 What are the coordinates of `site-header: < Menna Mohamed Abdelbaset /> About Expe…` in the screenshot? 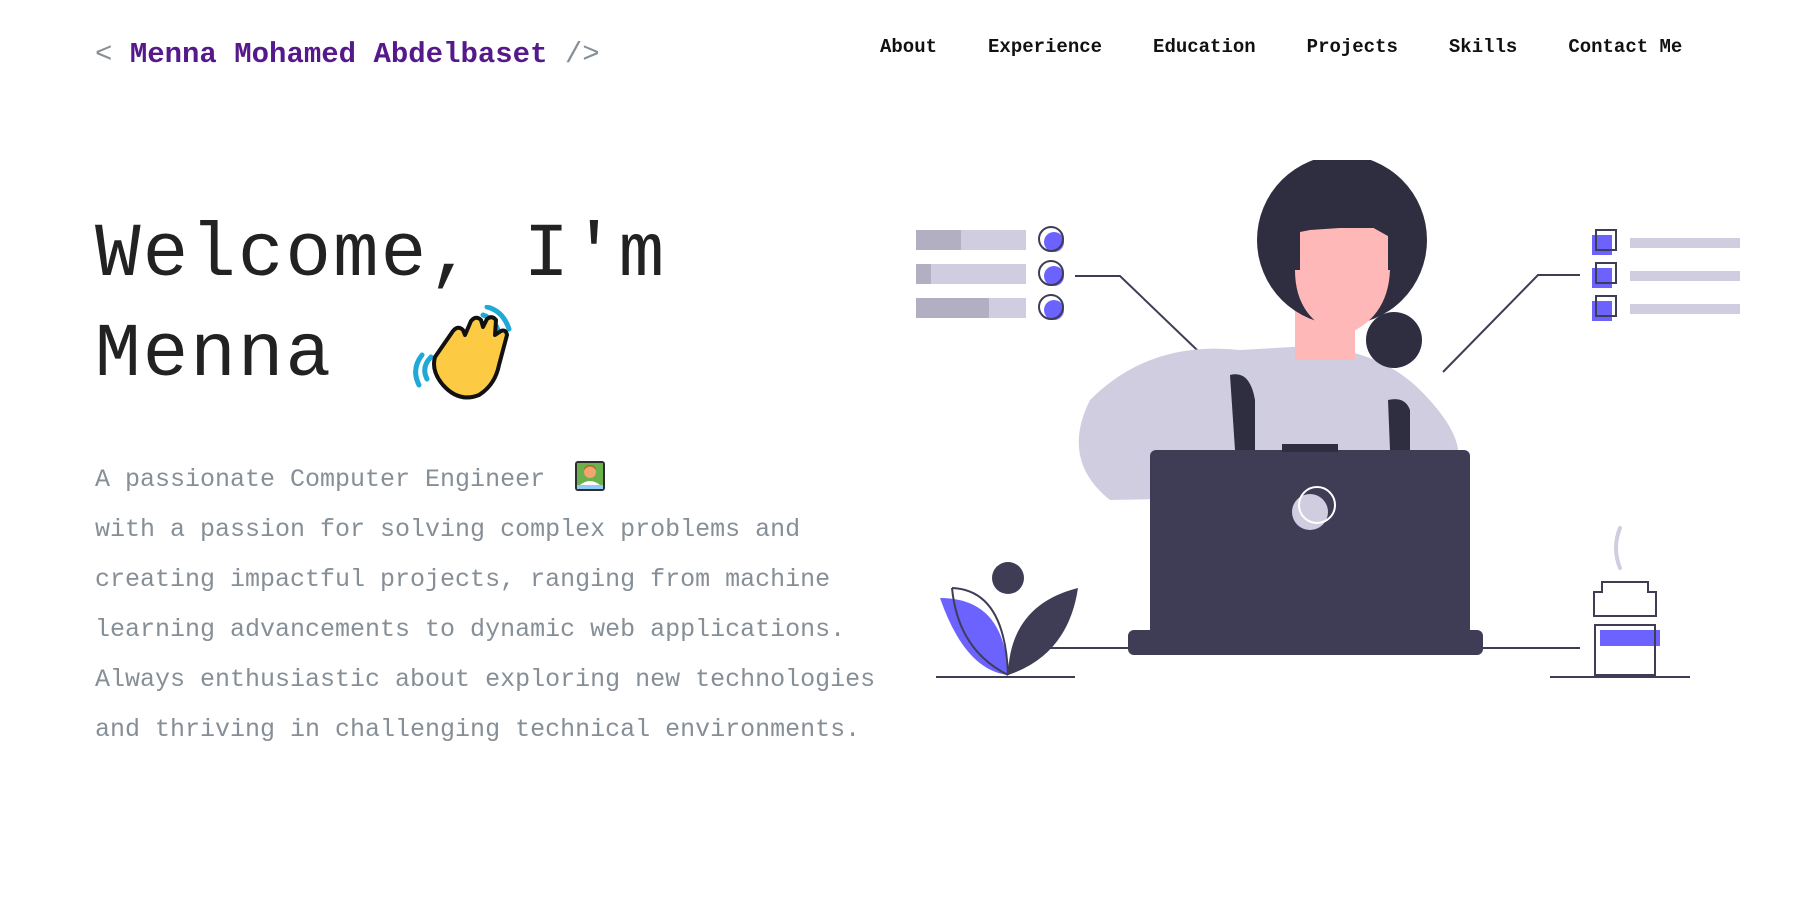 It's located at (909, 55).